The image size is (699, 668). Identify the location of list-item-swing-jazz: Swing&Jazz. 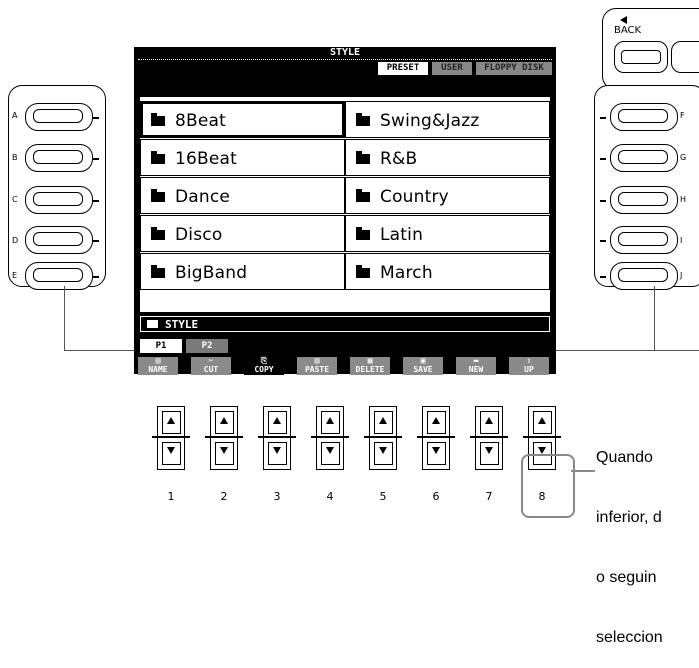
(447, 119).